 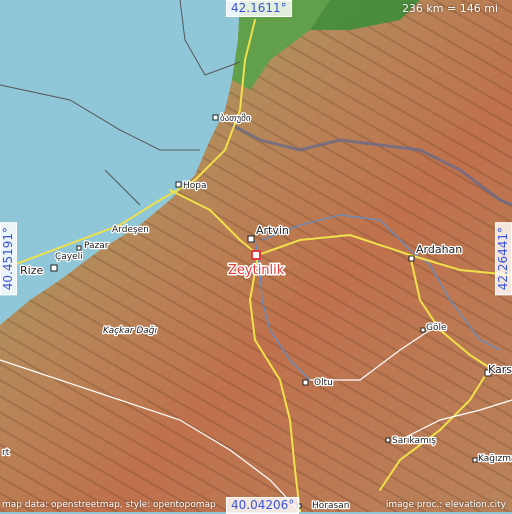 What do you see at coordinates (235, 118) in the screenshot?
I see `label-batumi: ბათუმი` at bounding box center [235, 118].